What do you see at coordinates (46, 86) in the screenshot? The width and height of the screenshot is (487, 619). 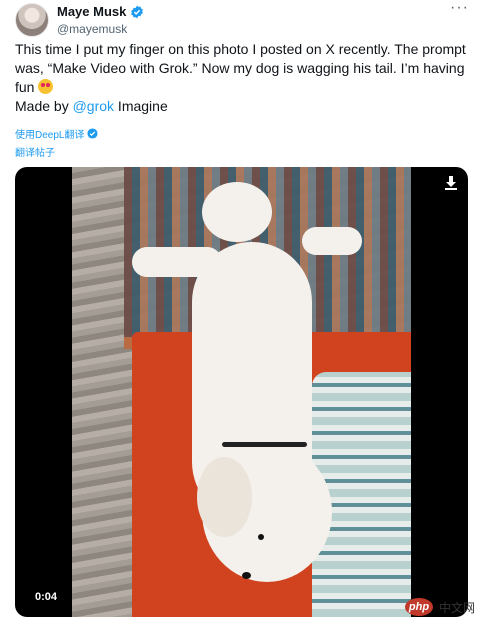 I see `star-struck-emoji-icon` at bounding box center [46, 86].